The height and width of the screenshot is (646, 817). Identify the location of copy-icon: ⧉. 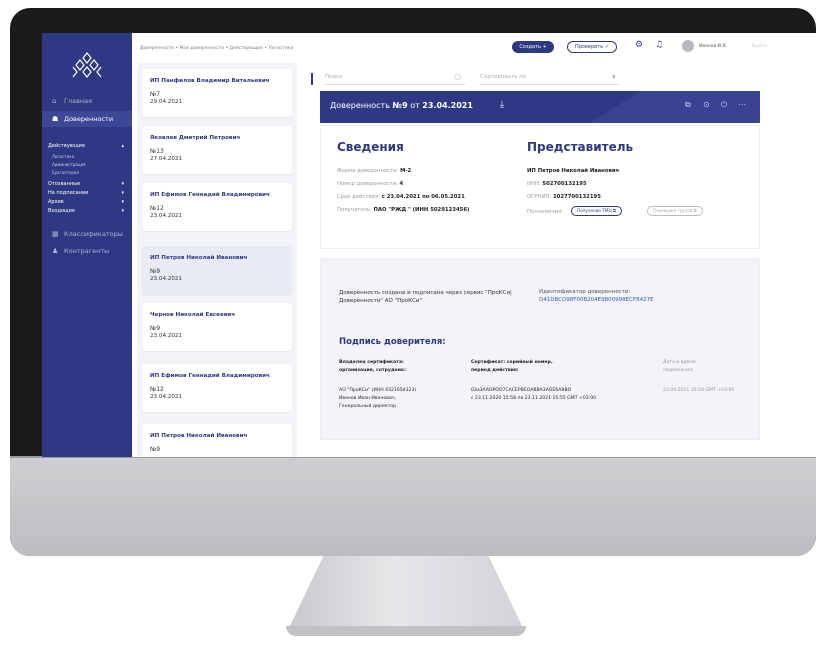
(688, 105).